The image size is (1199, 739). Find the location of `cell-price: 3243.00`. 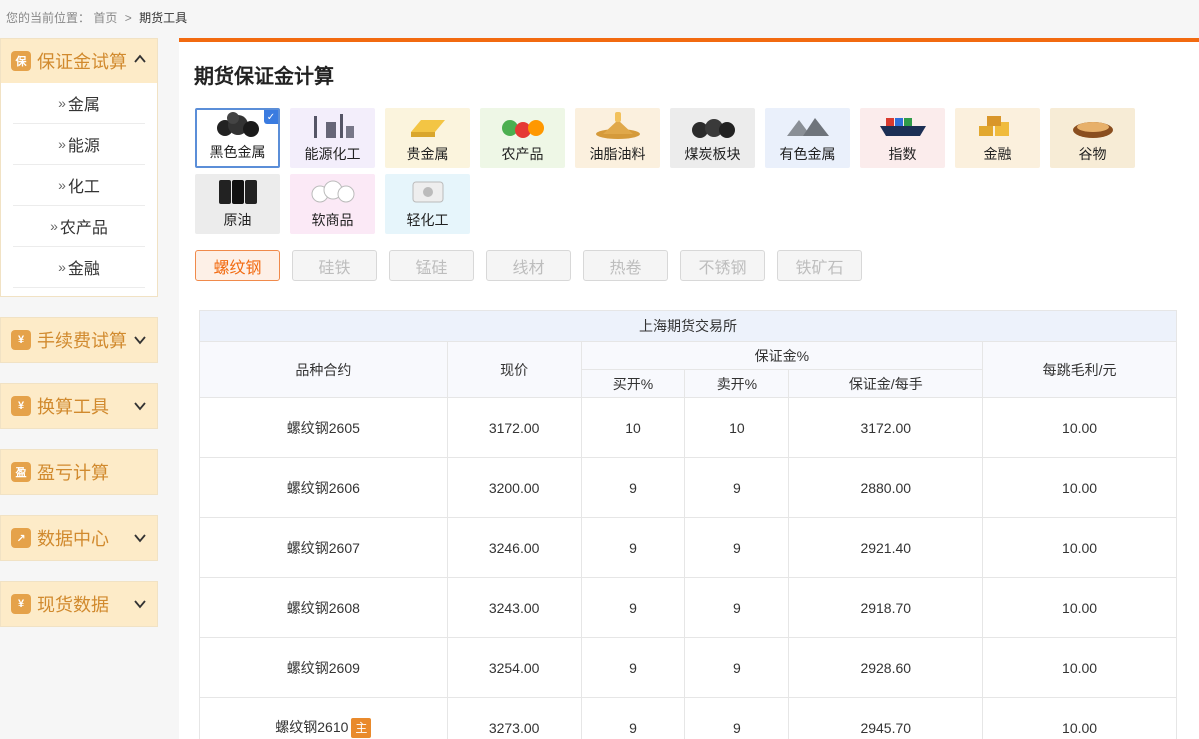

cell-price: 3243.00 is located at coordinates (514, 607).